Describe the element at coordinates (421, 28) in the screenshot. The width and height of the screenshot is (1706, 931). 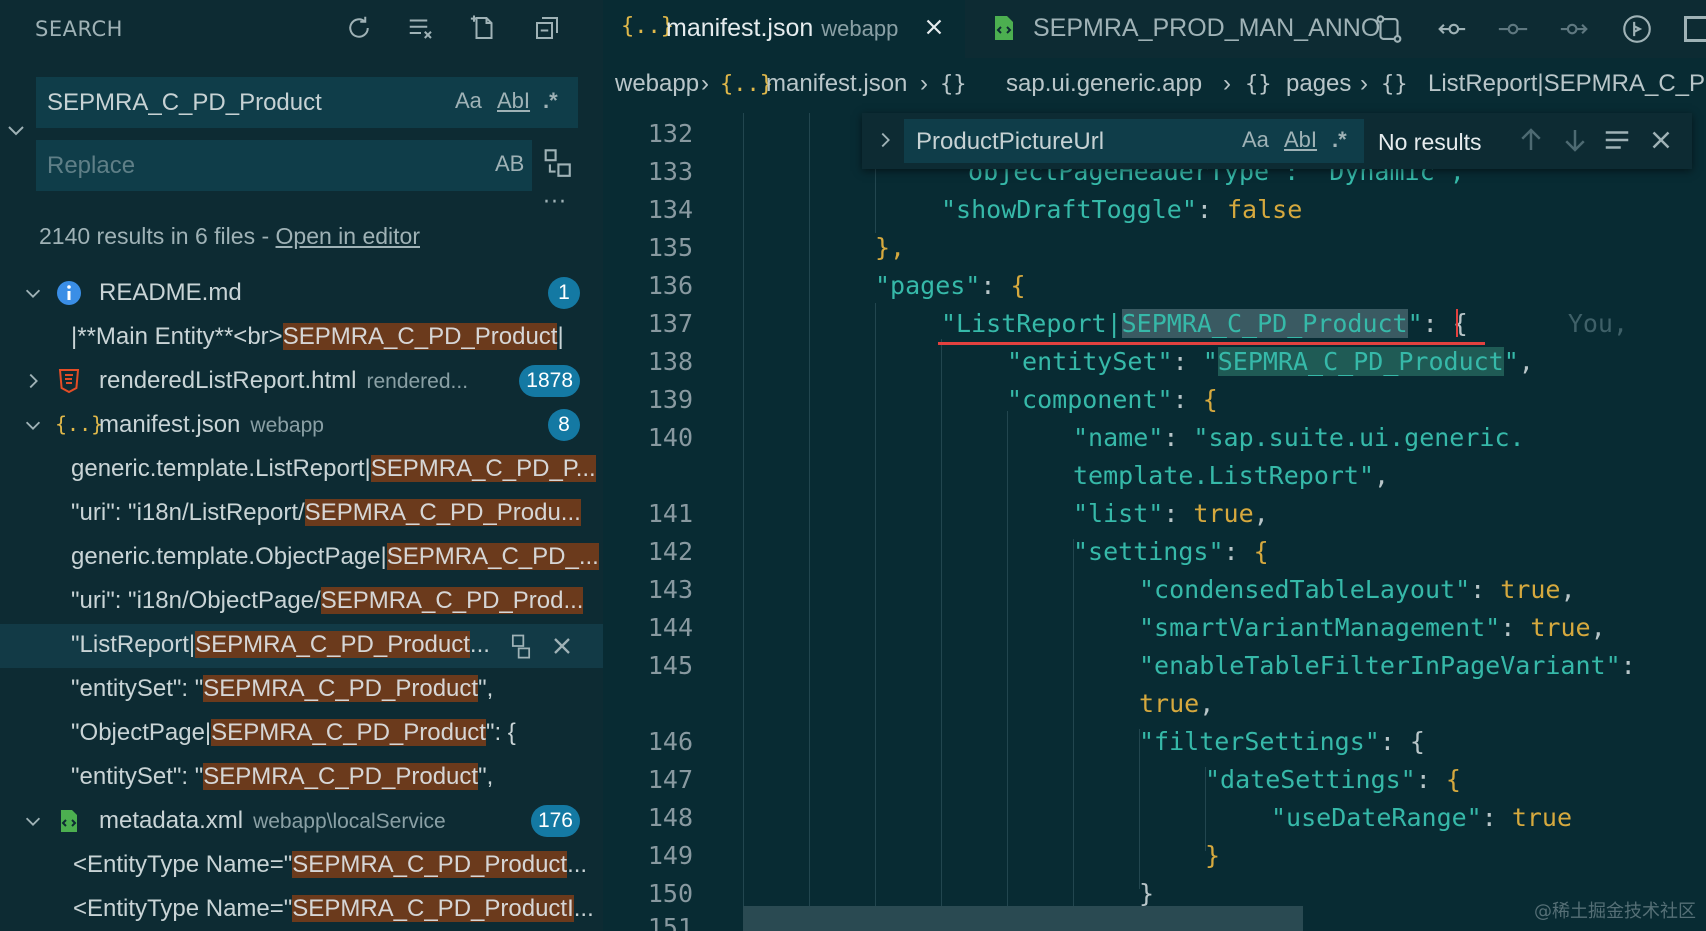
I see `clear-results-icon` at that location.